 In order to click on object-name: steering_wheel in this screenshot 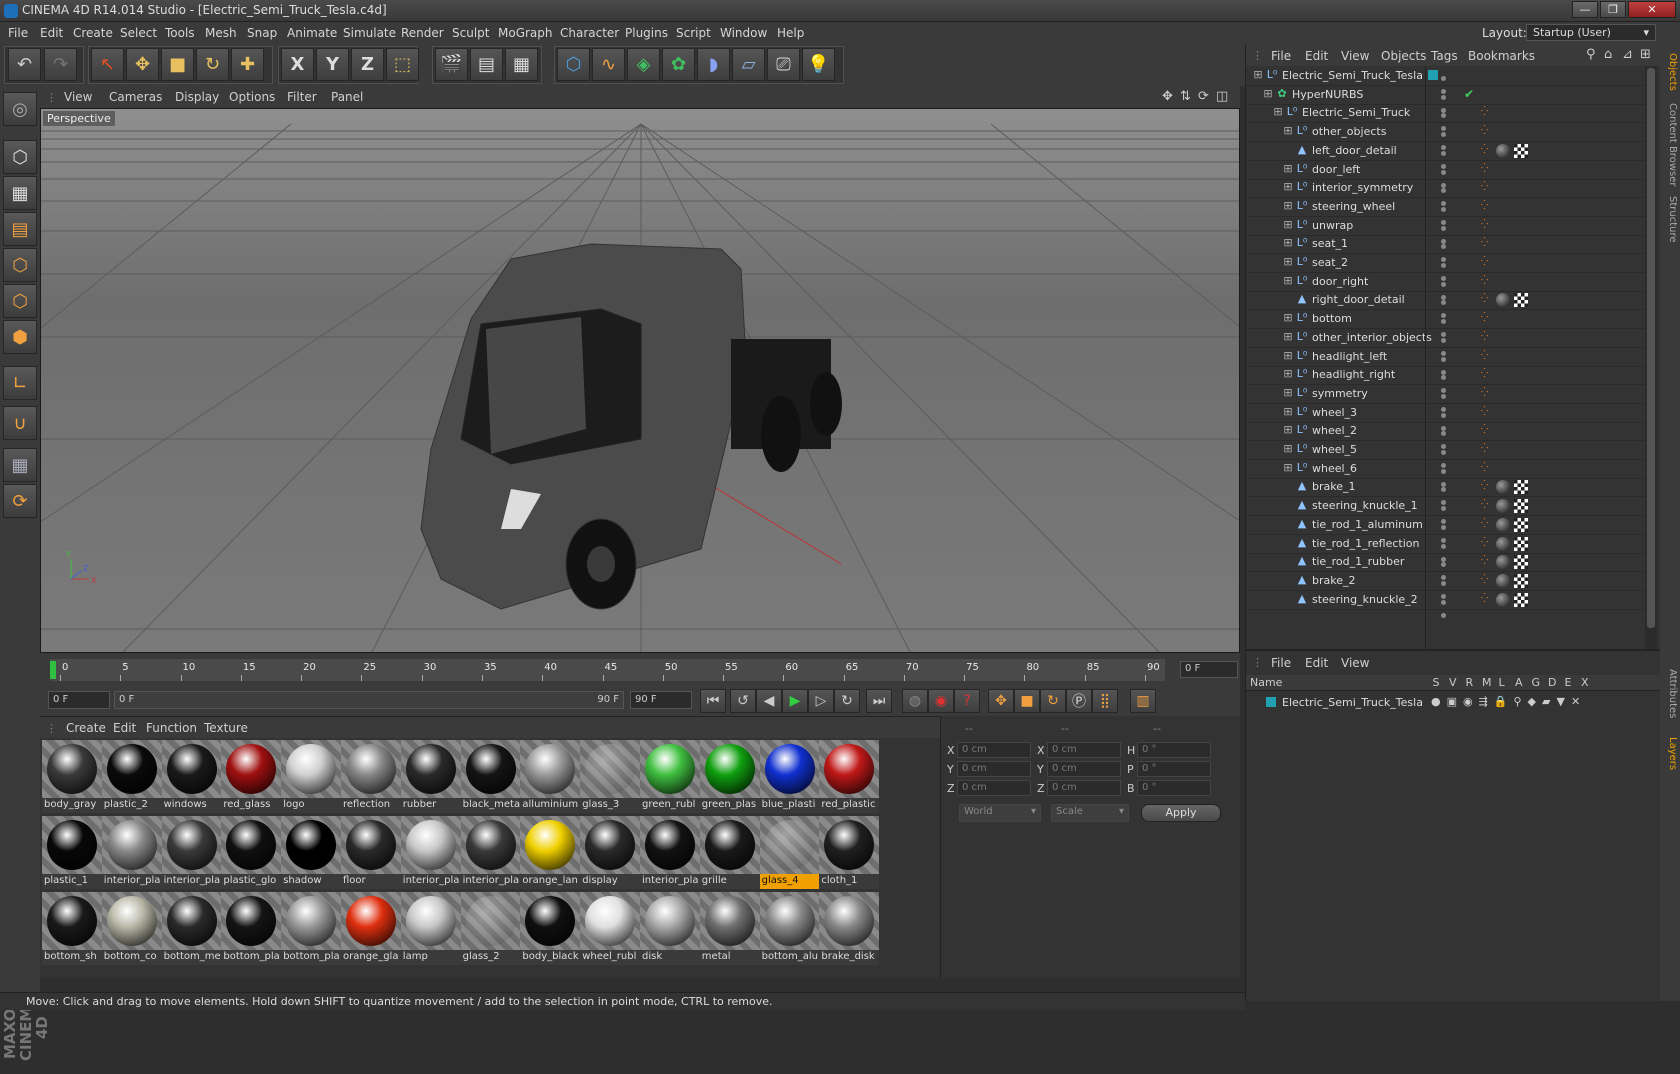, I will do `click(1353, 206)`.